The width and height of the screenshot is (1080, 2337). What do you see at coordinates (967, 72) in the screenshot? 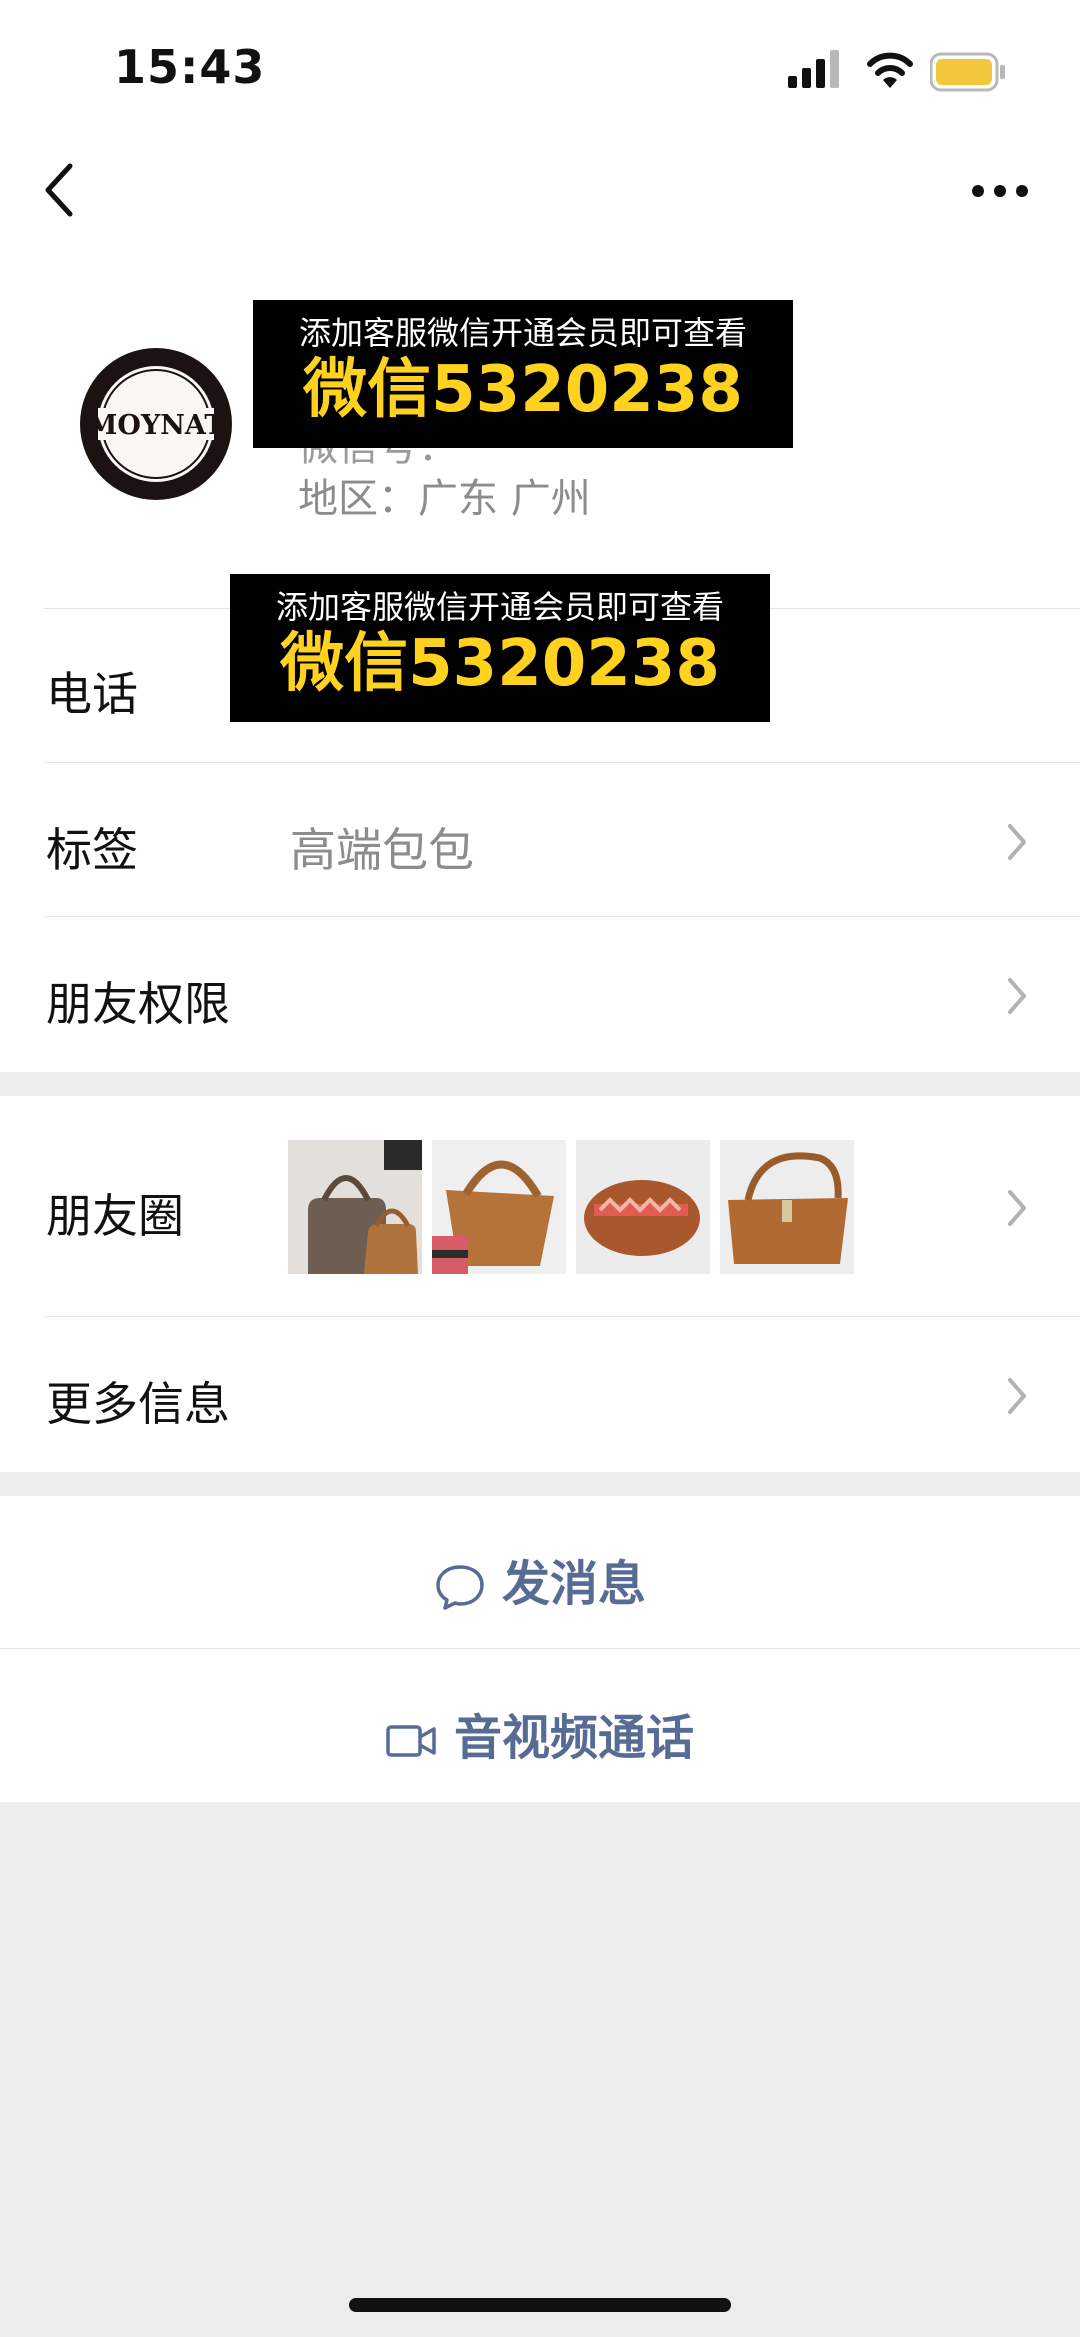
I see `battery-icon` at bounding box center [967, 72].